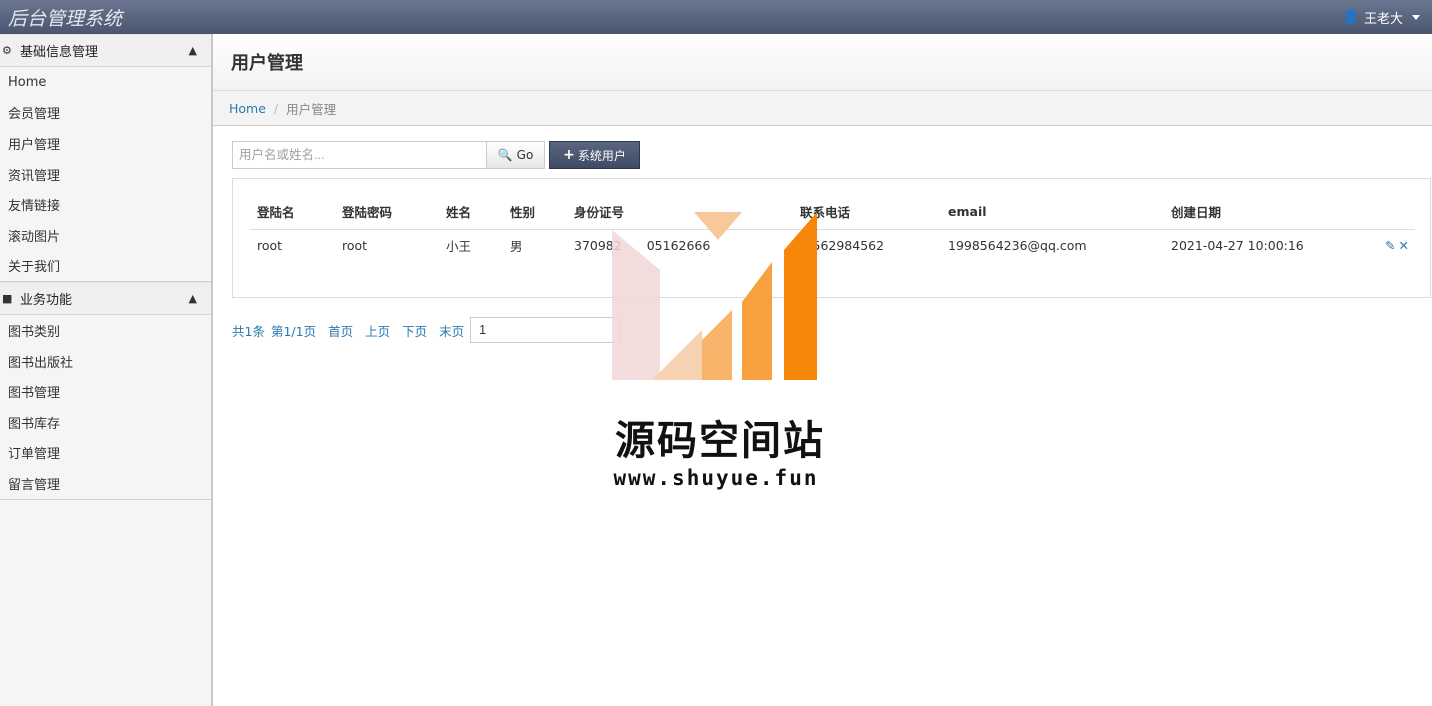 This screenshot has width=1432, height=706. Describe the element at coordinates (105, 361) in the screenshot. I see `sidebar-item-publisher: 图书出版社` at that location.